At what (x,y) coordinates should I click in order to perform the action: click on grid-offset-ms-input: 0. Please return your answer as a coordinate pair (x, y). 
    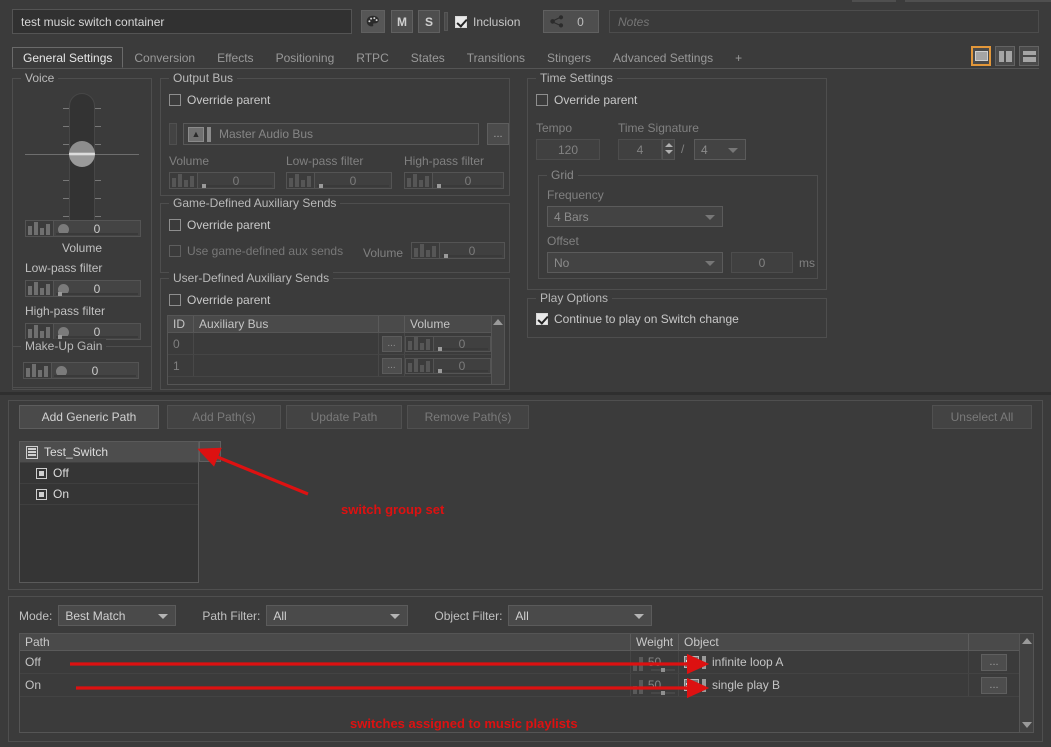
    Looking at the image, I should click on (762, 262).